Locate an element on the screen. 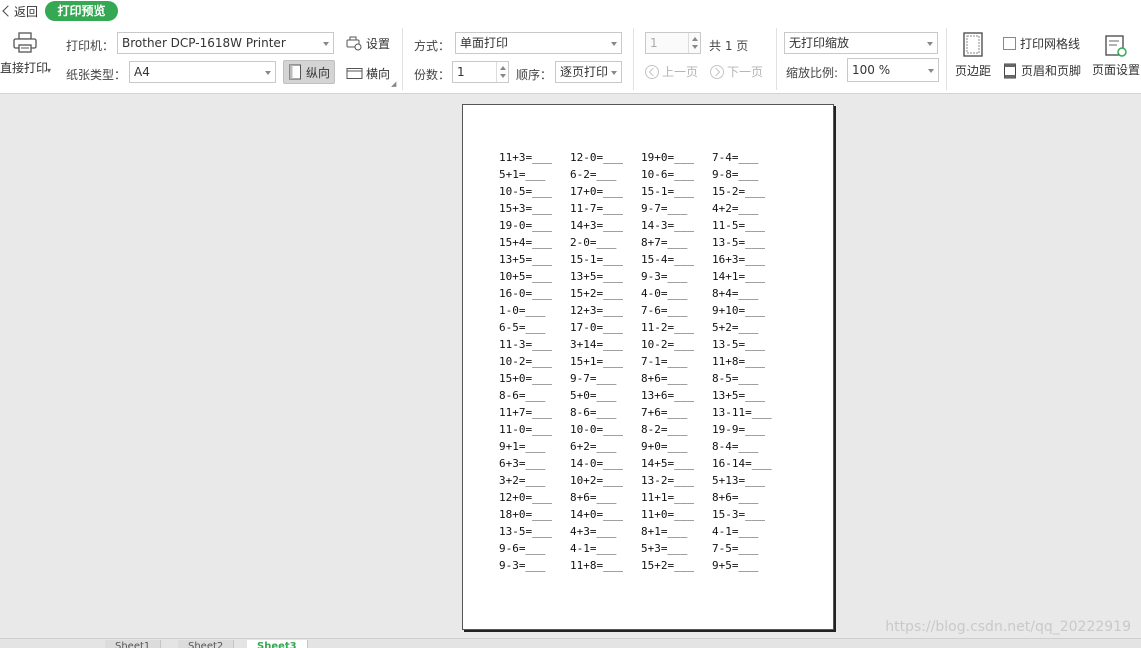 Image resolution: width=1141 pixels, height=648 pixels. equation-item: 17-0=___ is located at coordinates (596, 327).